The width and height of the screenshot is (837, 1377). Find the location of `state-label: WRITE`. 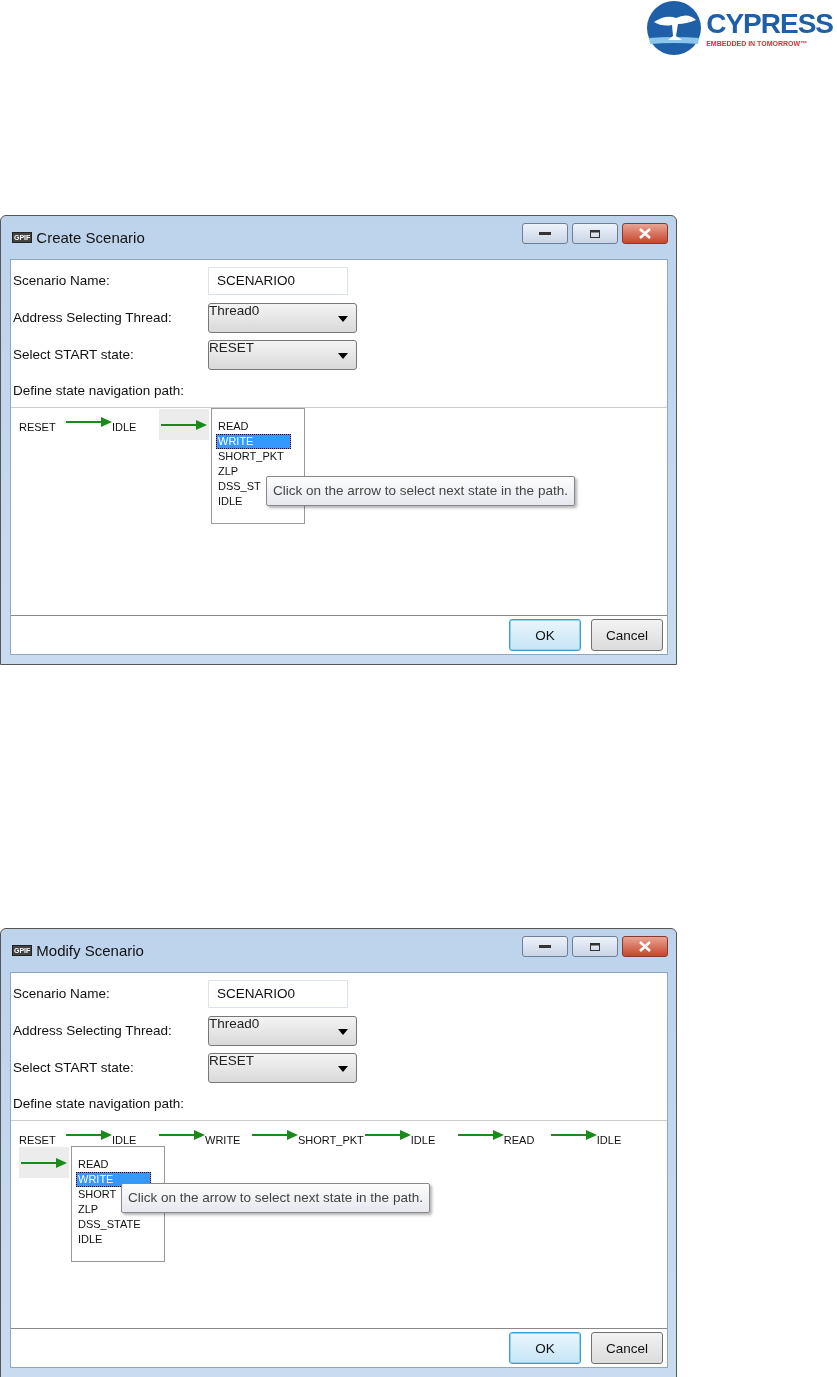

state-label: WRITE is located at coordinates (223, 1140).